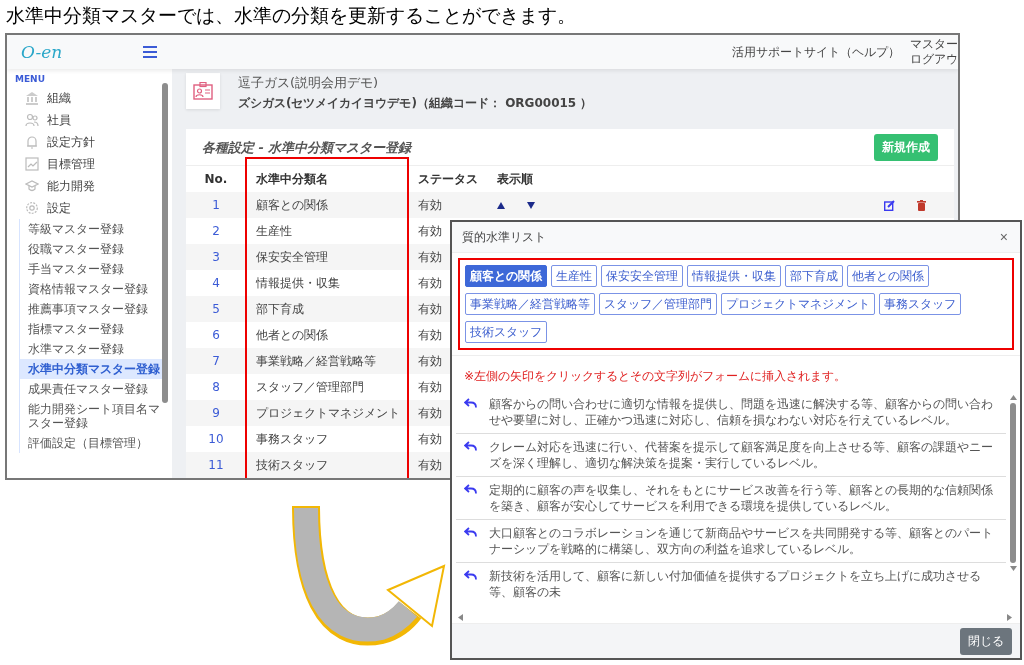 This screenshot has height=665, width=1024. What do you see at coordinates (506, 332) in the screenshot?
I see `category-tag: 技術スタッフ` at bounding box center [506, 332].